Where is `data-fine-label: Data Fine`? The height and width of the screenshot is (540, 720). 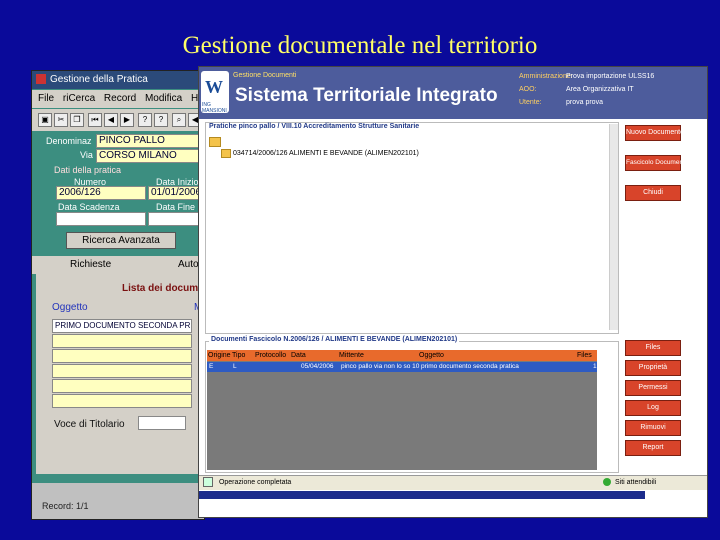 data-fine-label: Data Fine is located at coordinates (176, 207).